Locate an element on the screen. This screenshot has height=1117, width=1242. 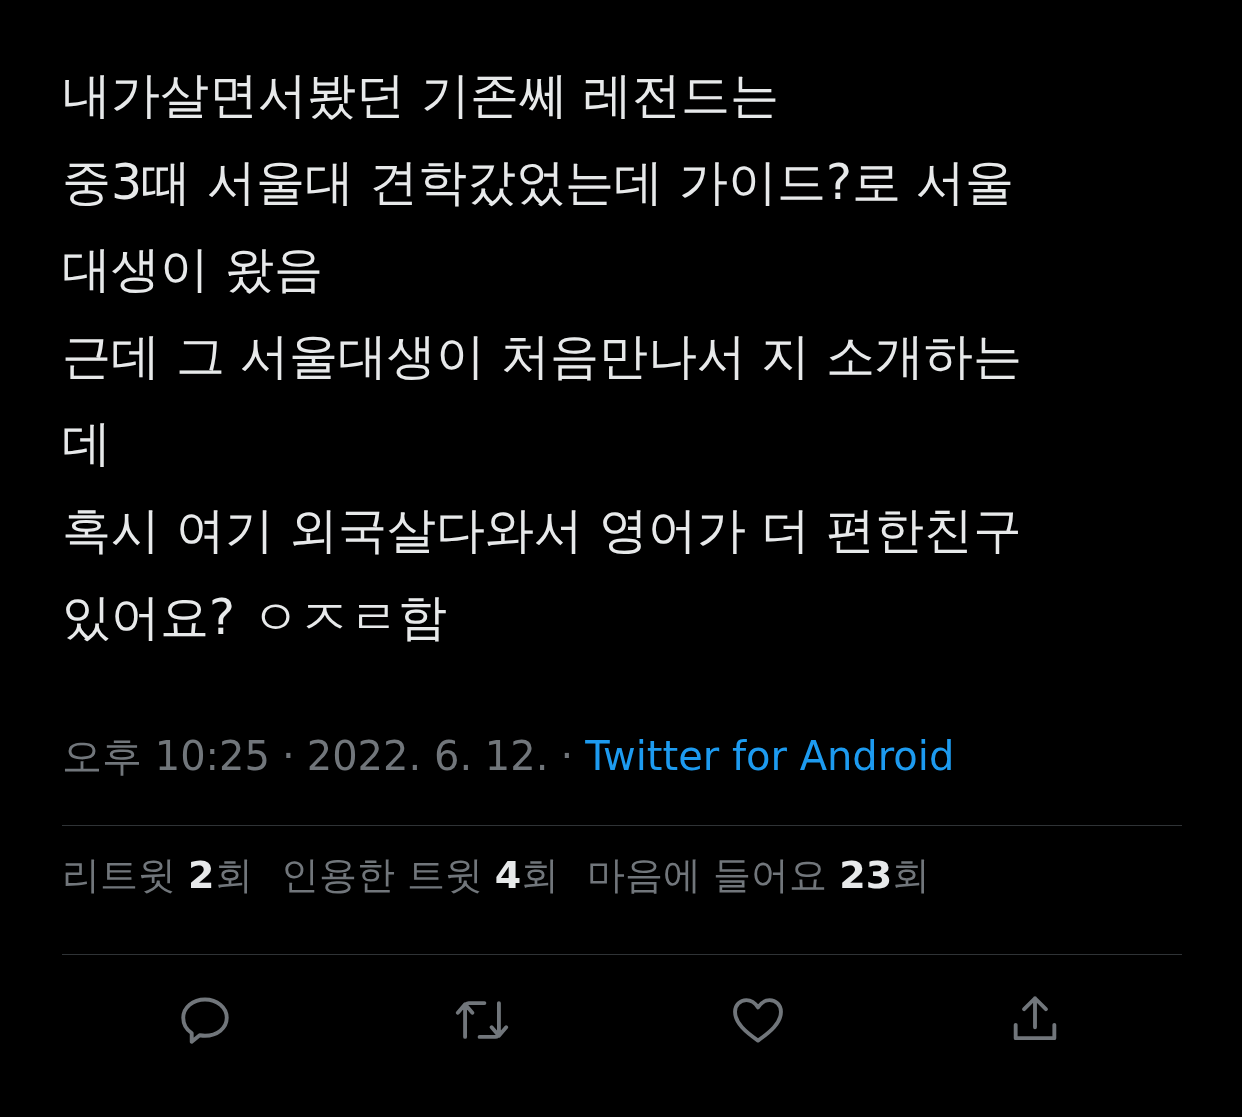
tweet-text: 중3때 서울대 견학갔었는데 가이드?로 서울 is located at coordinates (538, 183).